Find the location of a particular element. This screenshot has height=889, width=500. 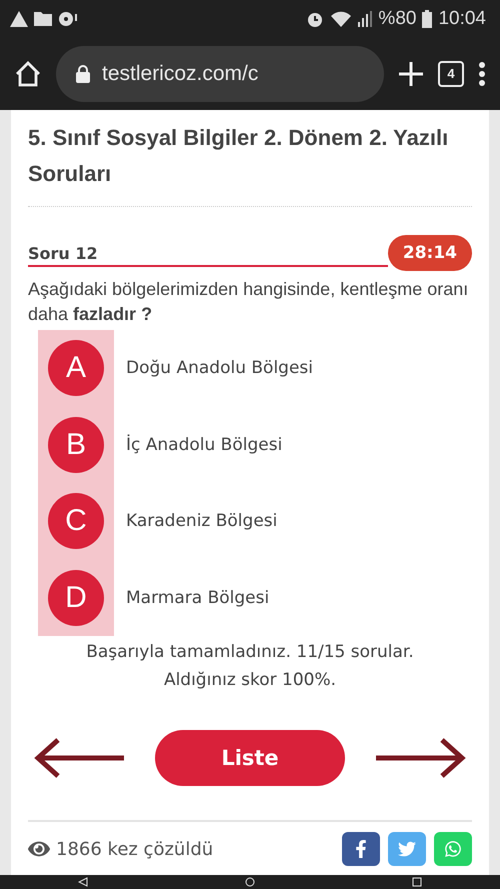

question-text: Aşağıdaki bölgelerimizden hangisinde, kentleşme oranı daha fazladır ? is located at coordinates (249, 302).